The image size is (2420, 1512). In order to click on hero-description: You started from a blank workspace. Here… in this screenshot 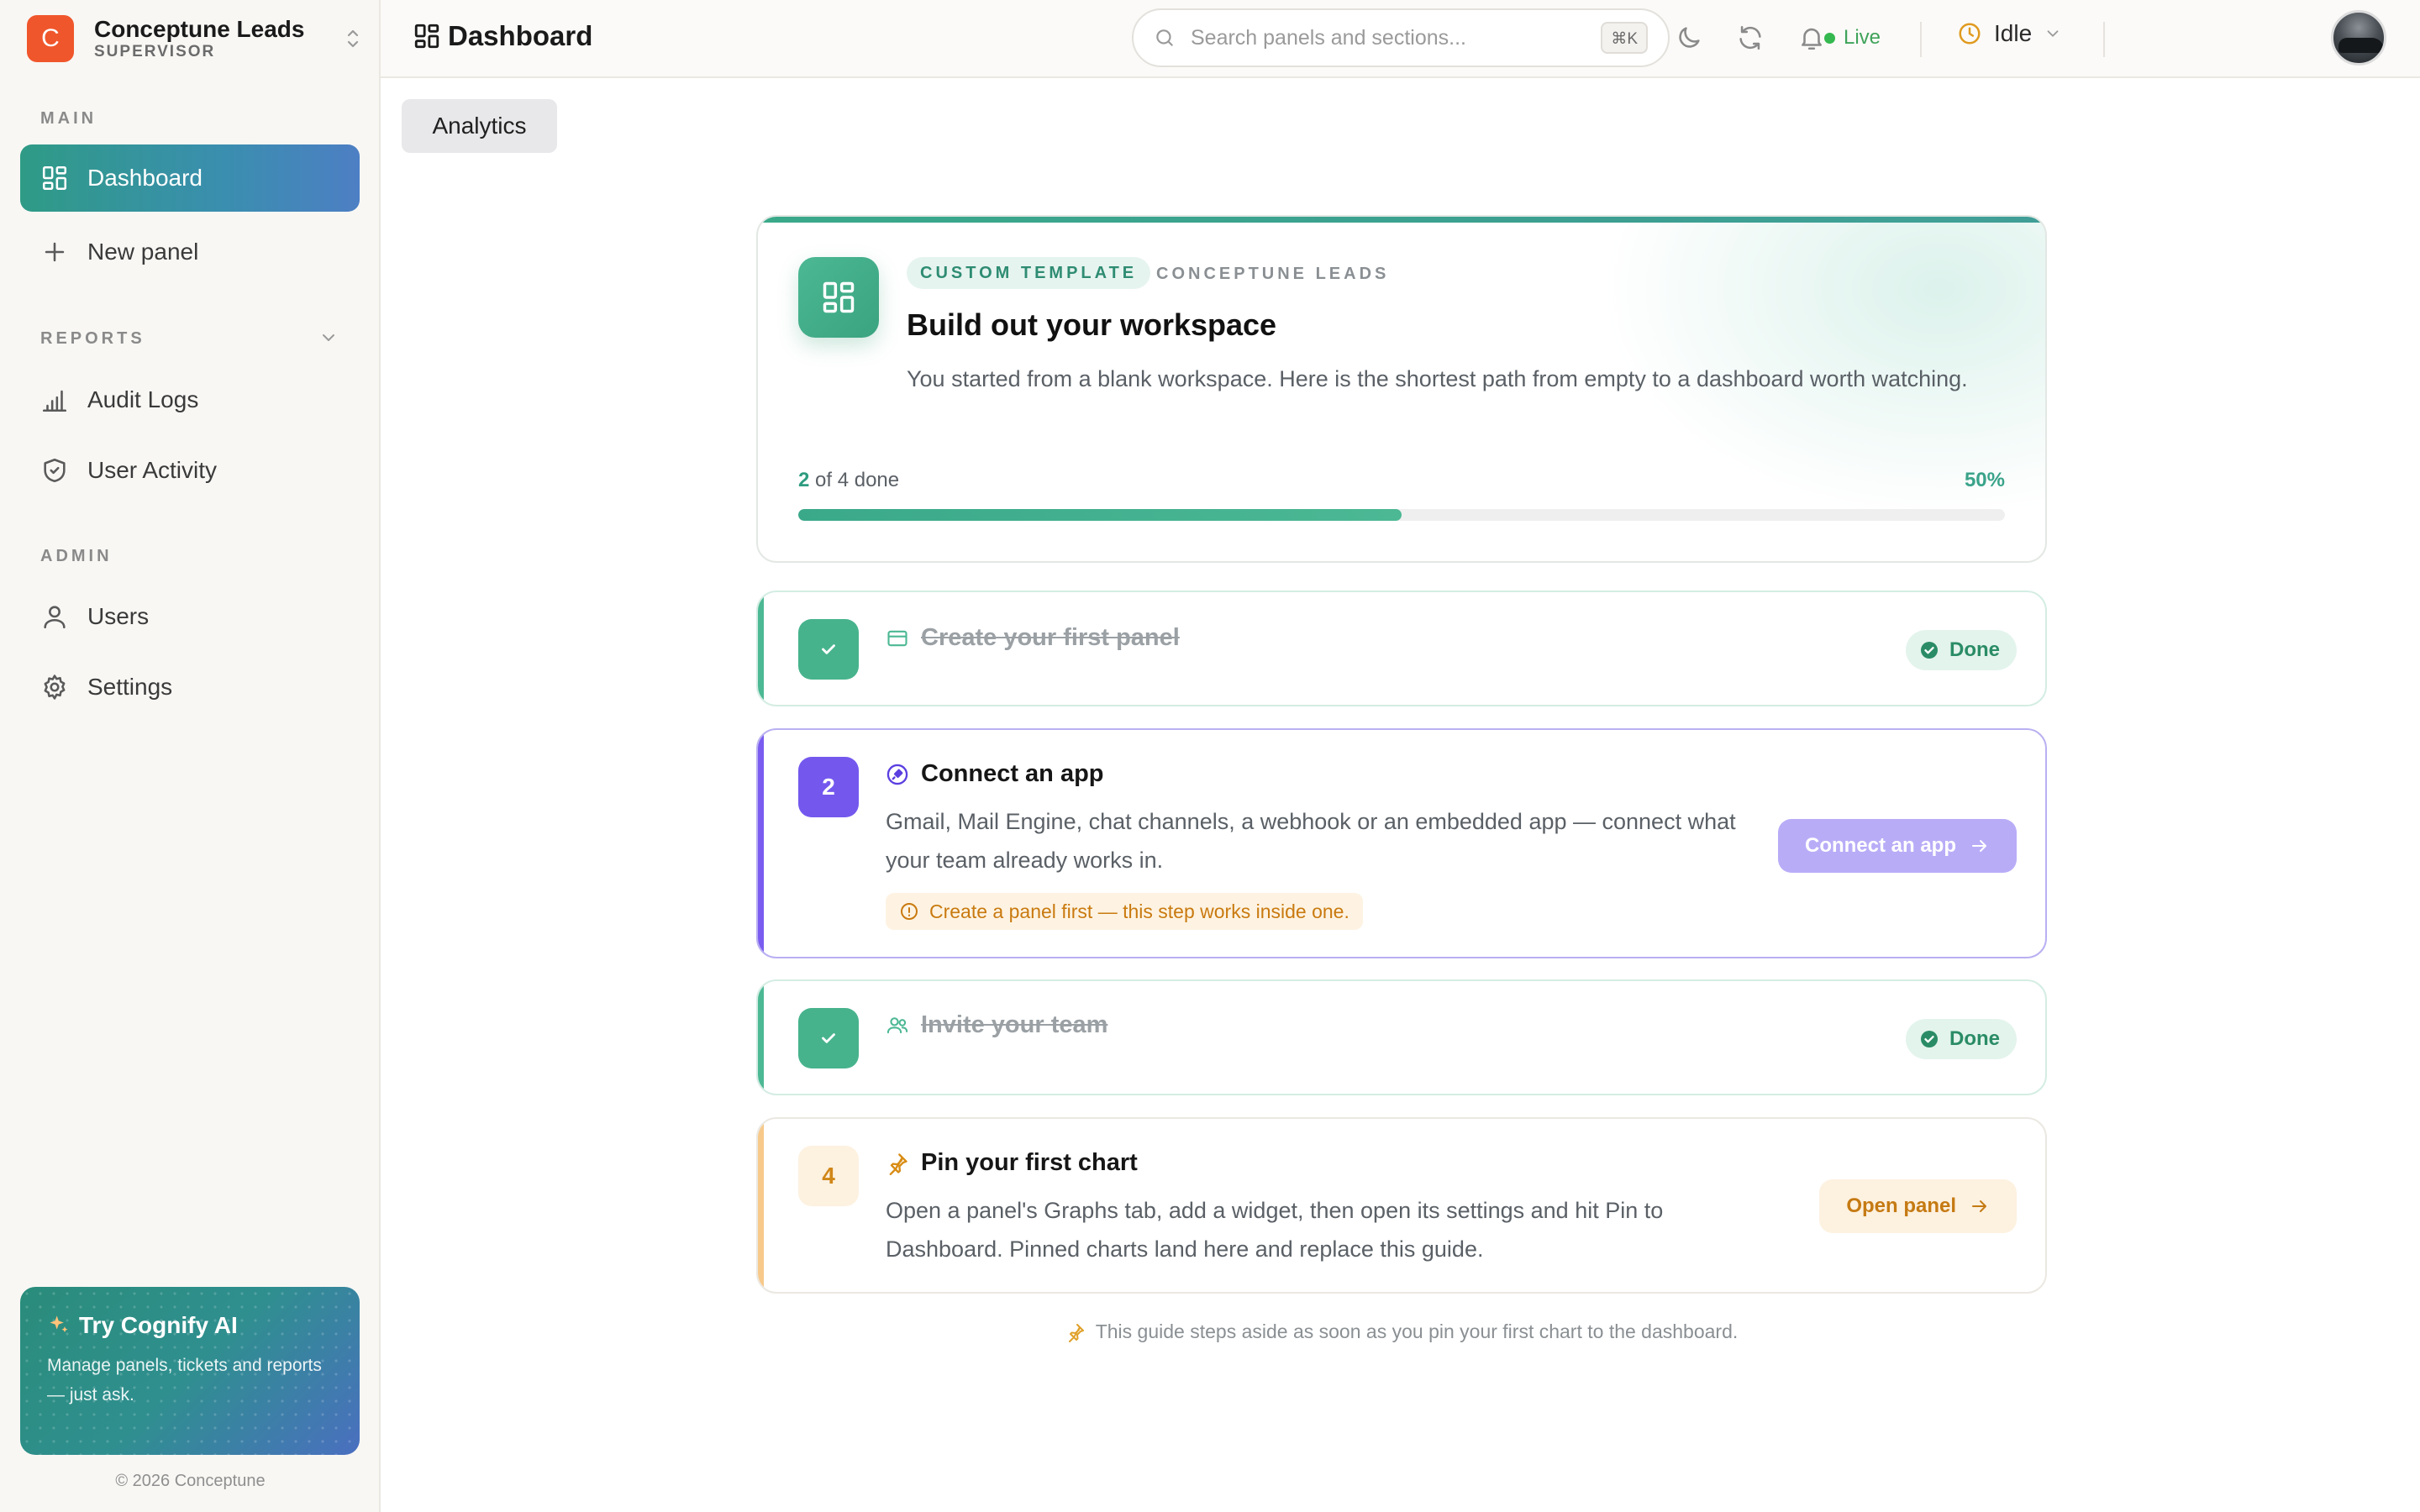, I will do `click(1437, 378)`.